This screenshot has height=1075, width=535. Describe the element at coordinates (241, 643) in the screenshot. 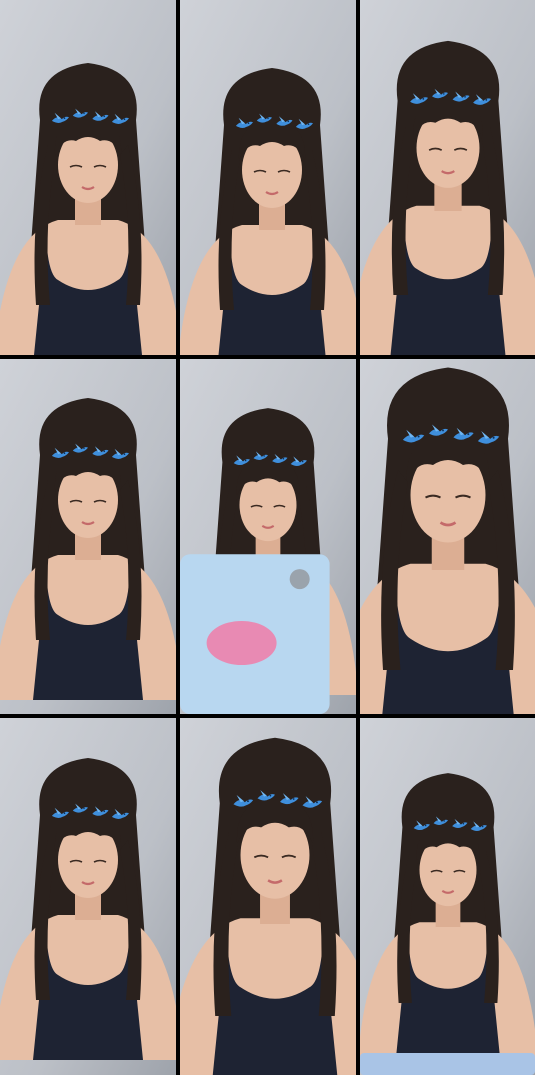

I see `tablet-sticker` at that location.